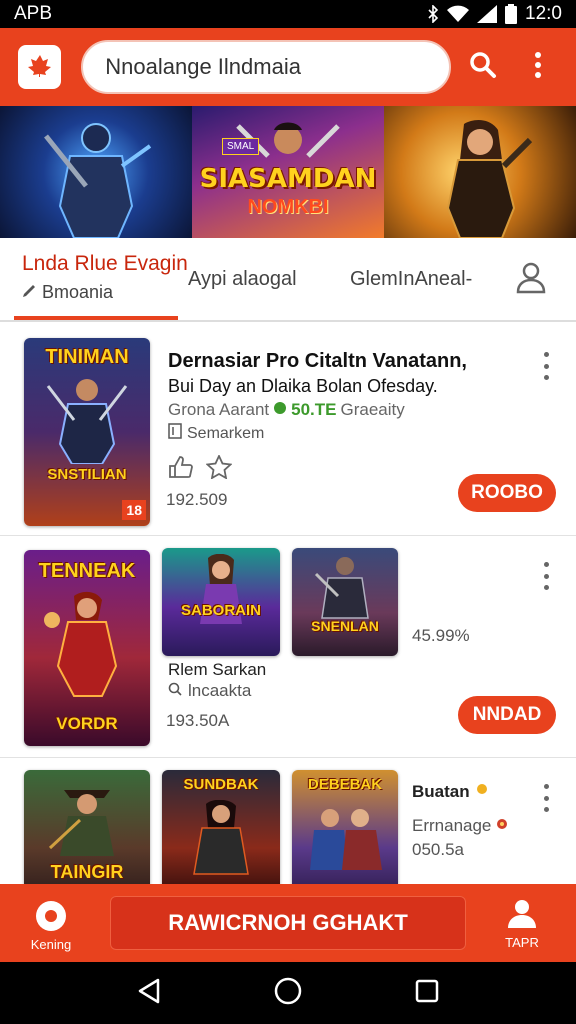 This screenshot has height=1024, width=576. What do you see at coordinates (411, 279) in the screenshot?
I see `tab-third: GlemInAneal-` at bounding box center [411, 279].